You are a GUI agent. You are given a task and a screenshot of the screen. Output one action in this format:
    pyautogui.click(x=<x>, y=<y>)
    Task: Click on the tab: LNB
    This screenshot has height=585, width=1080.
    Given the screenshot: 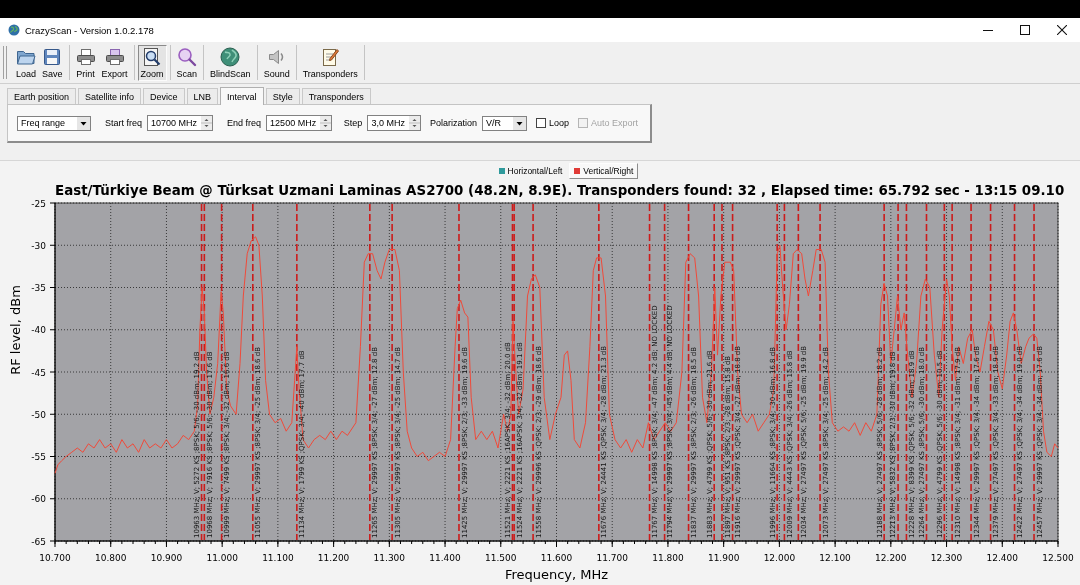 What is the action you would take?
    pyautogui.click(x=202, y=96)
    